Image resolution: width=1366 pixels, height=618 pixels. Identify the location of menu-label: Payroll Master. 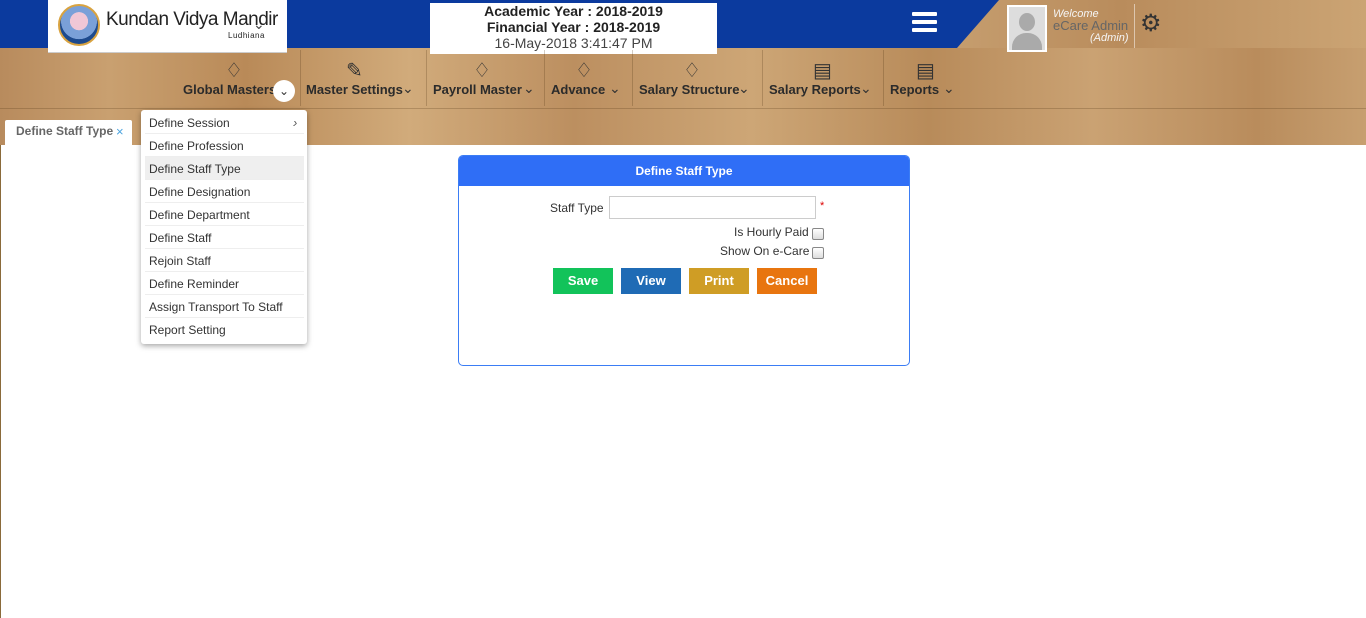
(477, 89).